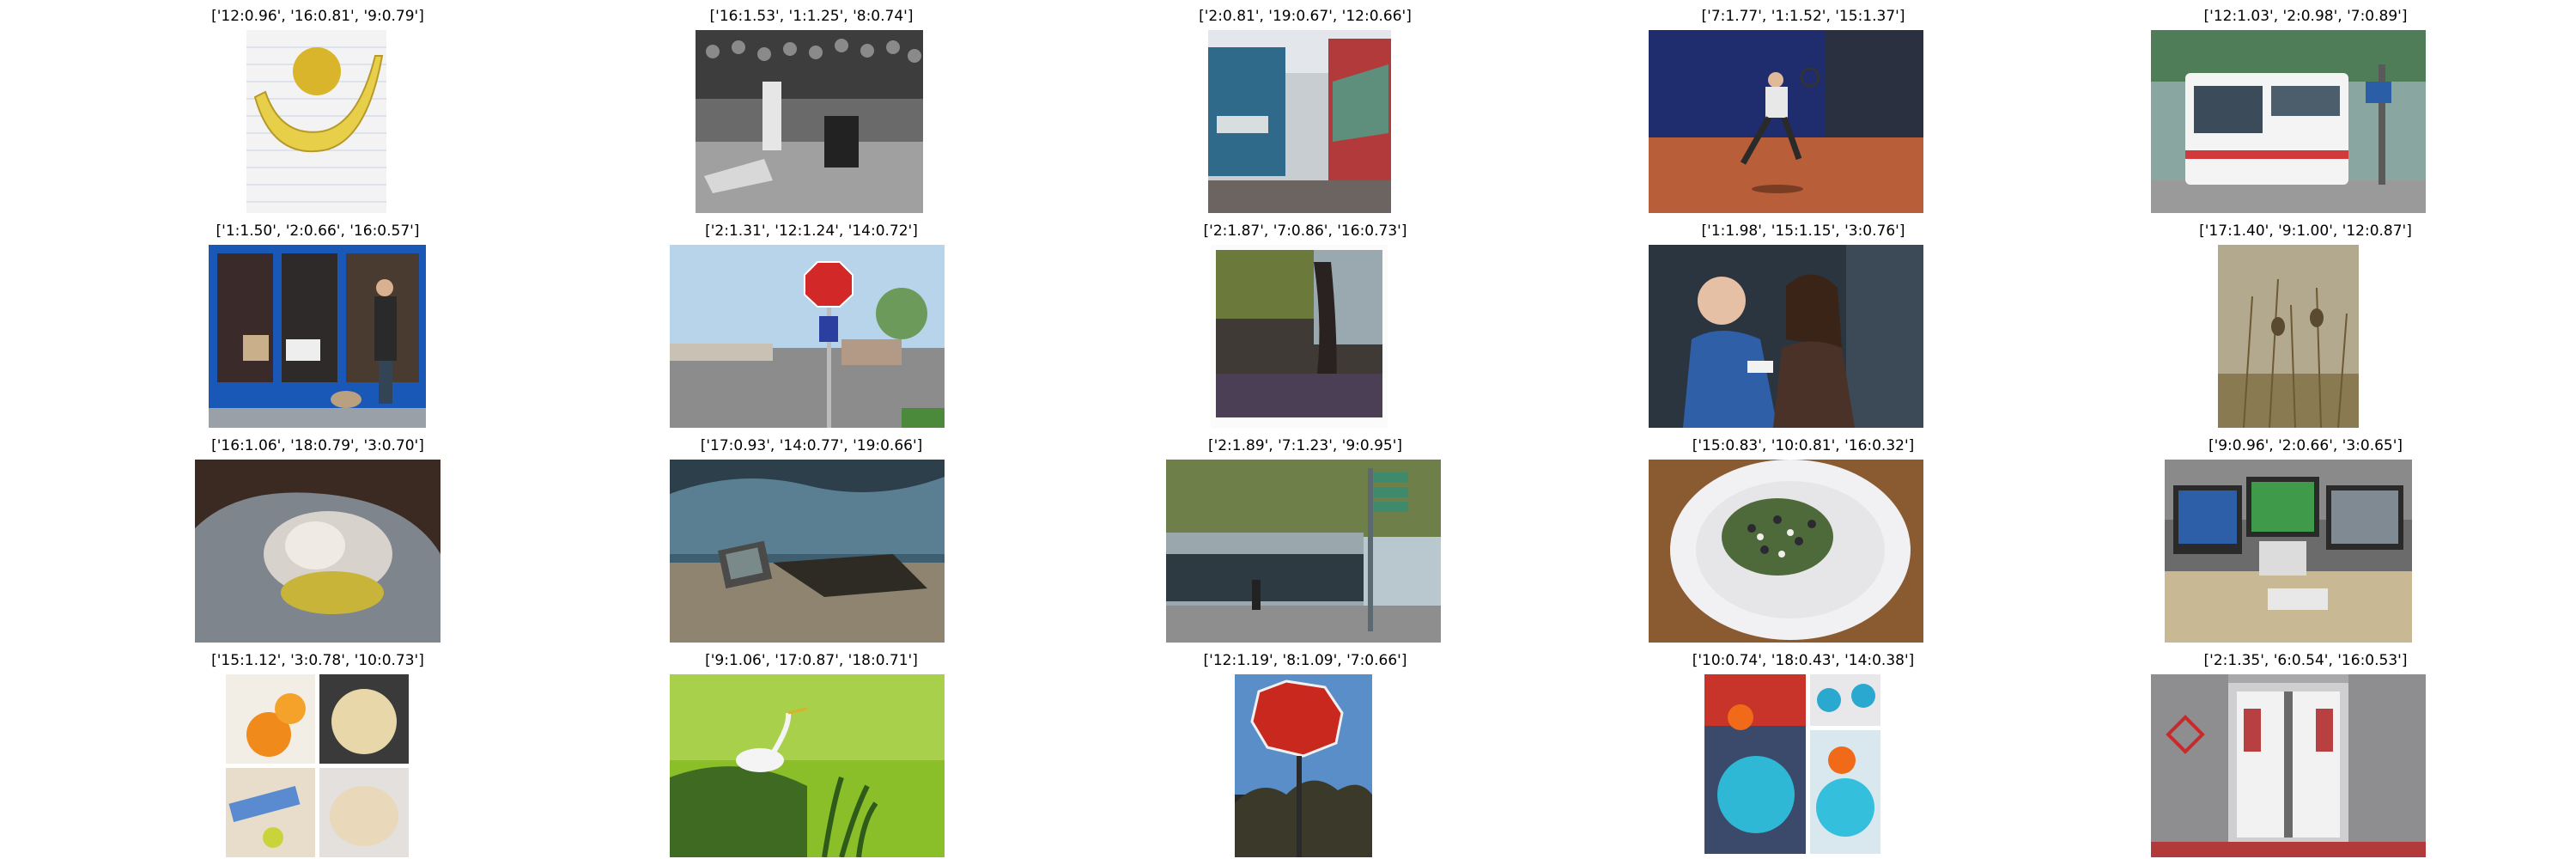  I want to click on grid-cell: ['17:0.93', '14:0.77', '19:0.66'], so click(812, 537).